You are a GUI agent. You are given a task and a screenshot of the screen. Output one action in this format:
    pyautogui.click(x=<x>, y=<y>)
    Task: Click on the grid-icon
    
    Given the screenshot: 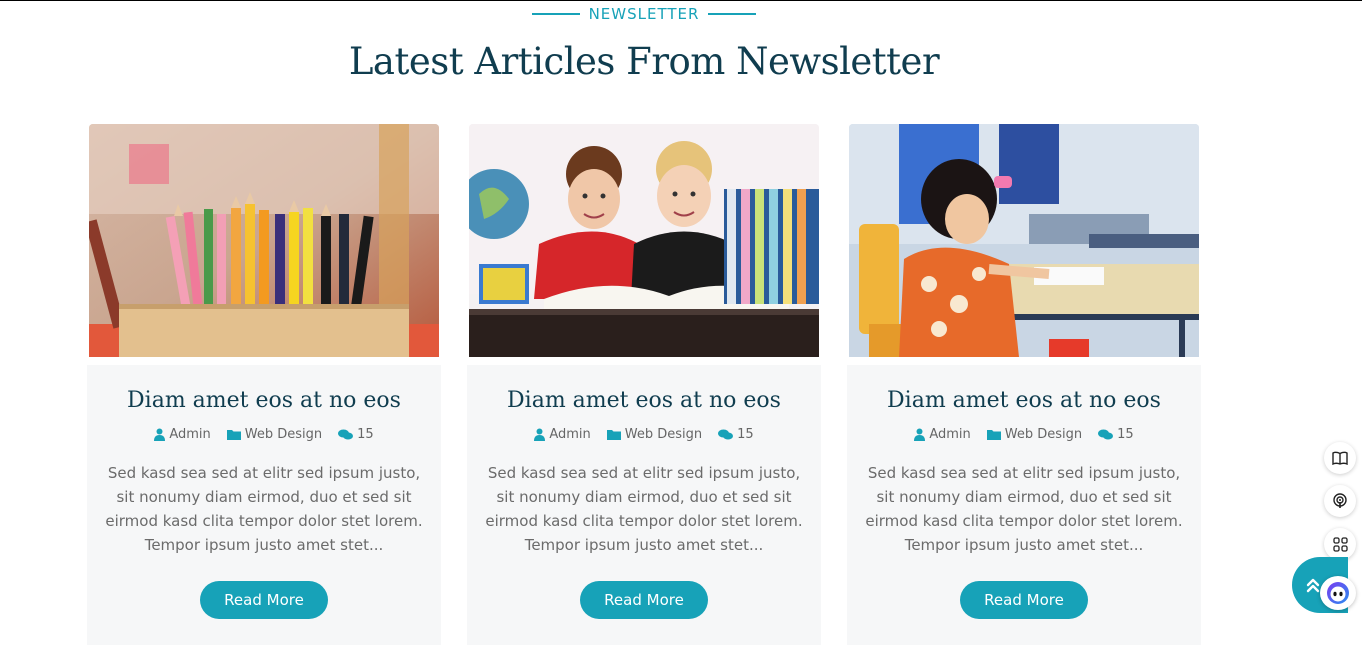 What is the action you would take?
    pyautogui.click(x=1340, y=544)
    